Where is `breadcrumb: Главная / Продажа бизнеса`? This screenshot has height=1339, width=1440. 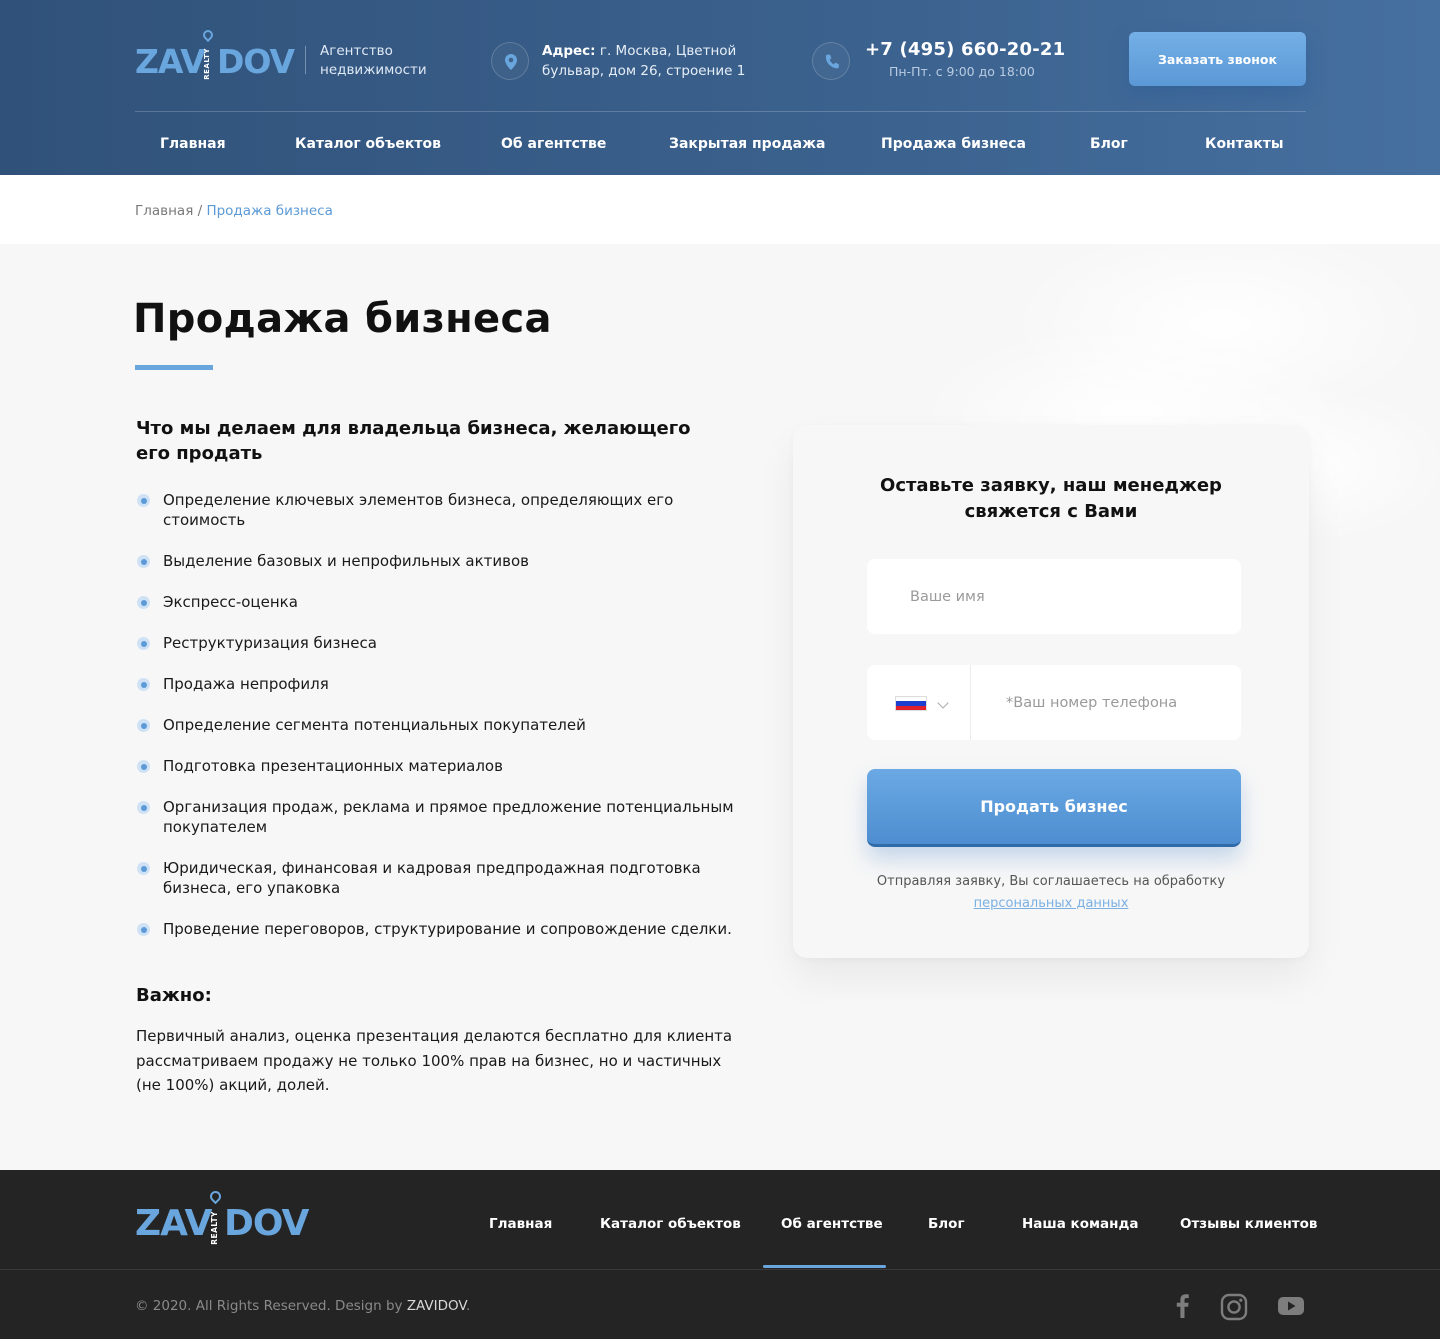
breadcrumb: Главная / Продажа бизнеса is located at coordinates (234, 211).